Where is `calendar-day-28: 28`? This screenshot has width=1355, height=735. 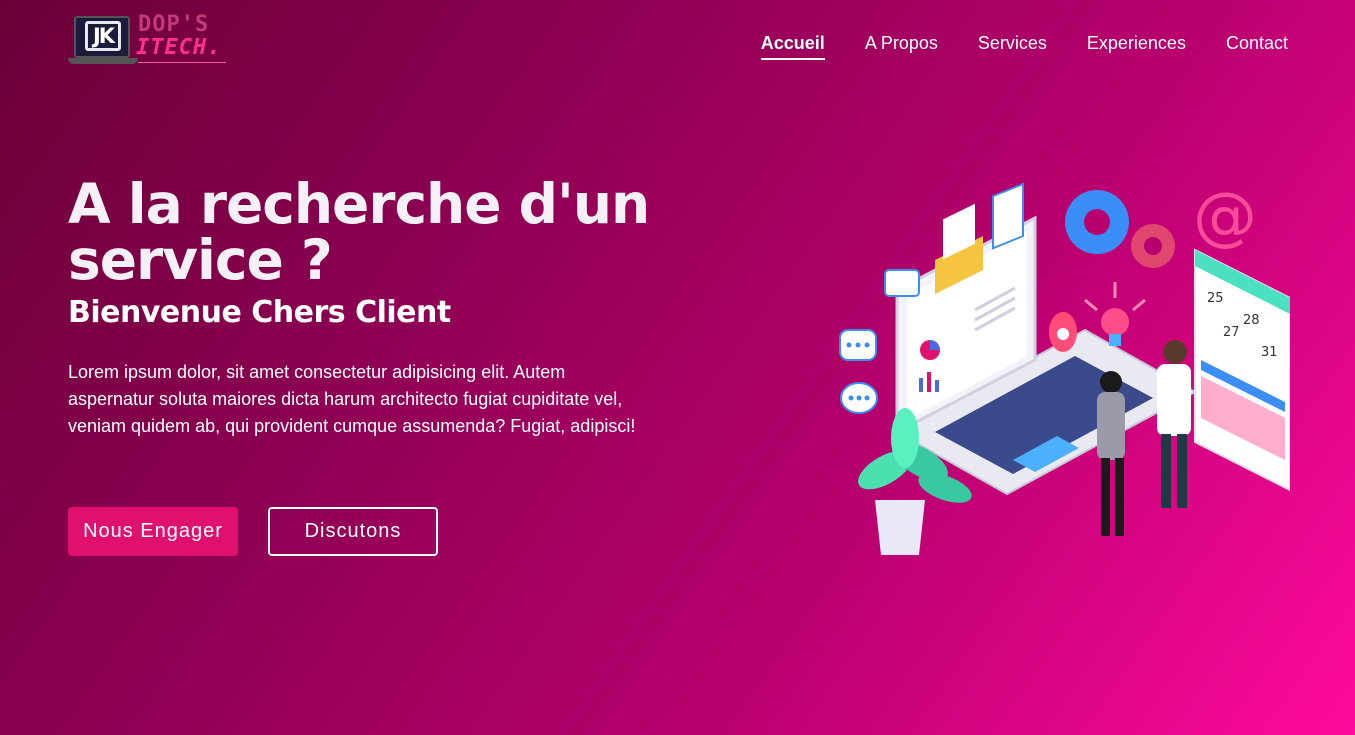 calendar-day-28: 28 is located at coordinates (1251, 320).